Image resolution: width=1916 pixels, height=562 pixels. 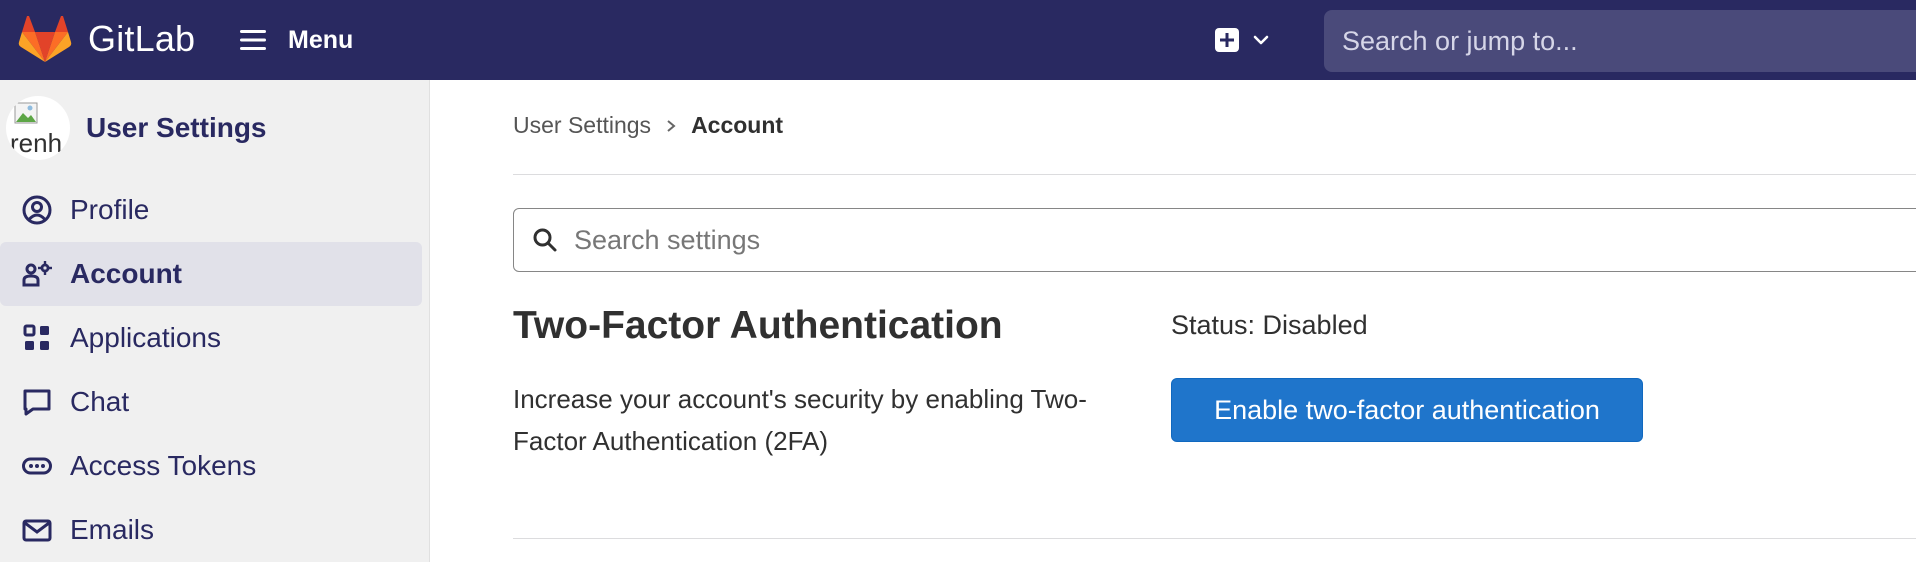 I want to click on sidebar-context-header: renh User Settings, so click(x=136, y=128).